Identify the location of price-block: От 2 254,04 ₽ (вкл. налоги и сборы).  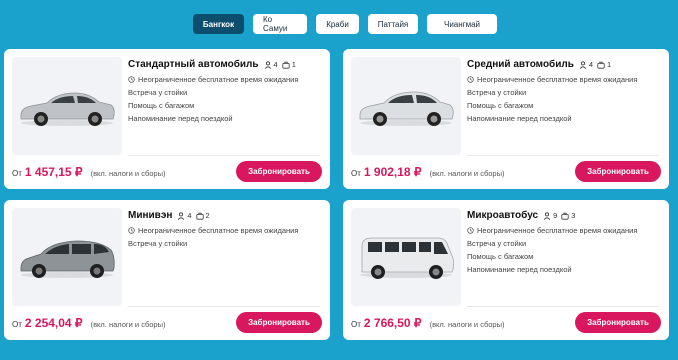
(88, 323).